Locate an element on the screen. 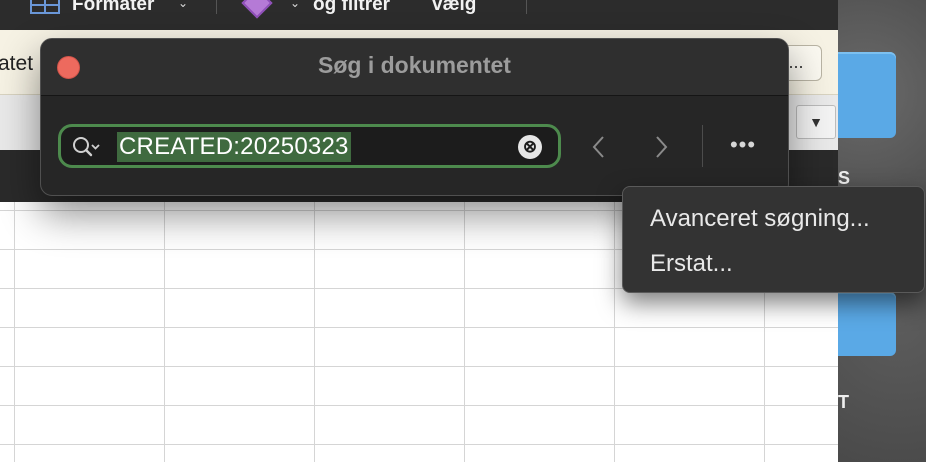 Image resolution: width=926 pixels, height=462 pixels. search-input: CREATED:20250323 ⊗ is located at coordinates (309, 146).